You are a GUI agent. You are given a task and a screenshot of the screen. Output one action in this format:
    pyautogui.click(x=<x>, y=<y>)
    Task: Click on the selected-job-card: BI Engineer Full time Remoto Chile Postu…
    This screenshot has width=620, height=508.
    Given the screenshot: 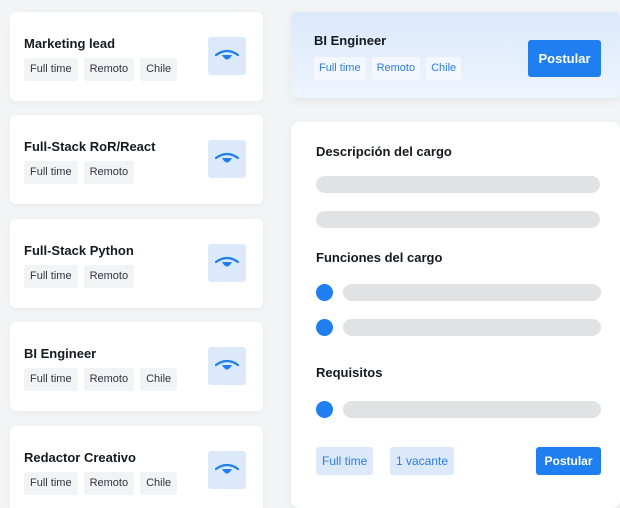 What is the action you would take?
    pyautogui.click(x=455, y=55)
    